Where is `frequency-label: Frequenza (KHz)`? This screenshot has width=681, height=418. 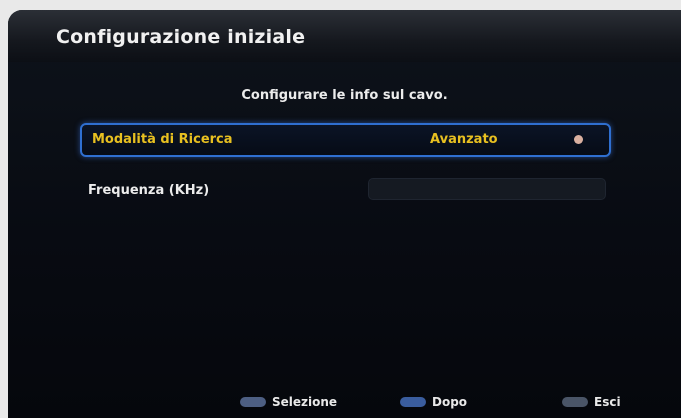
frequency-label: Frequenza (KHz) is located at coordinates (149, 190).